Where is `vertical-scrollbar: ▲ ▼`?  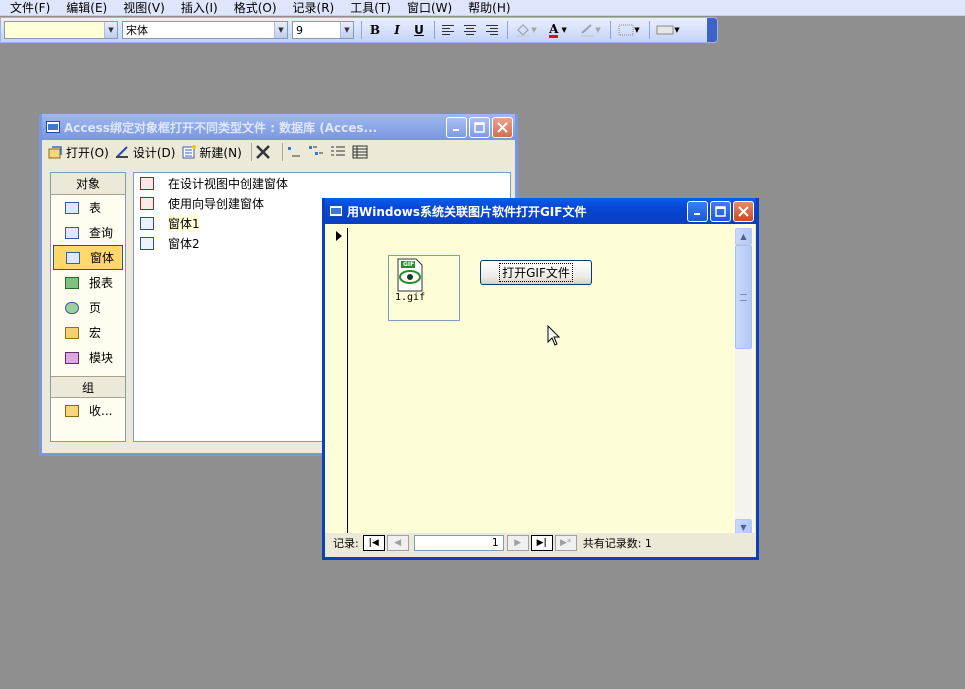 vertical-scrollbar: ▲ ▼ is located at coordinates (743, 382).